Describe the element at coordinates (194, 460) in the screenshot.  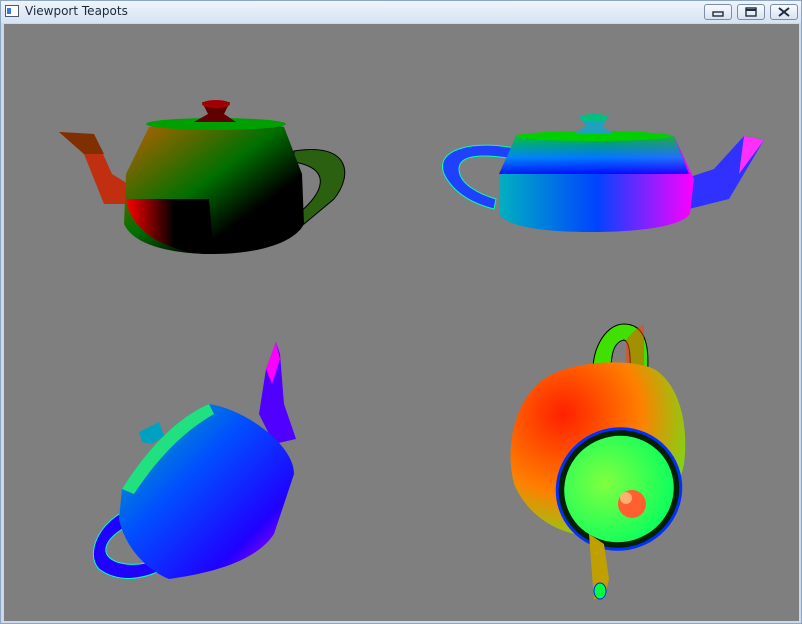
I see `teapot-tilted-view` at that location.